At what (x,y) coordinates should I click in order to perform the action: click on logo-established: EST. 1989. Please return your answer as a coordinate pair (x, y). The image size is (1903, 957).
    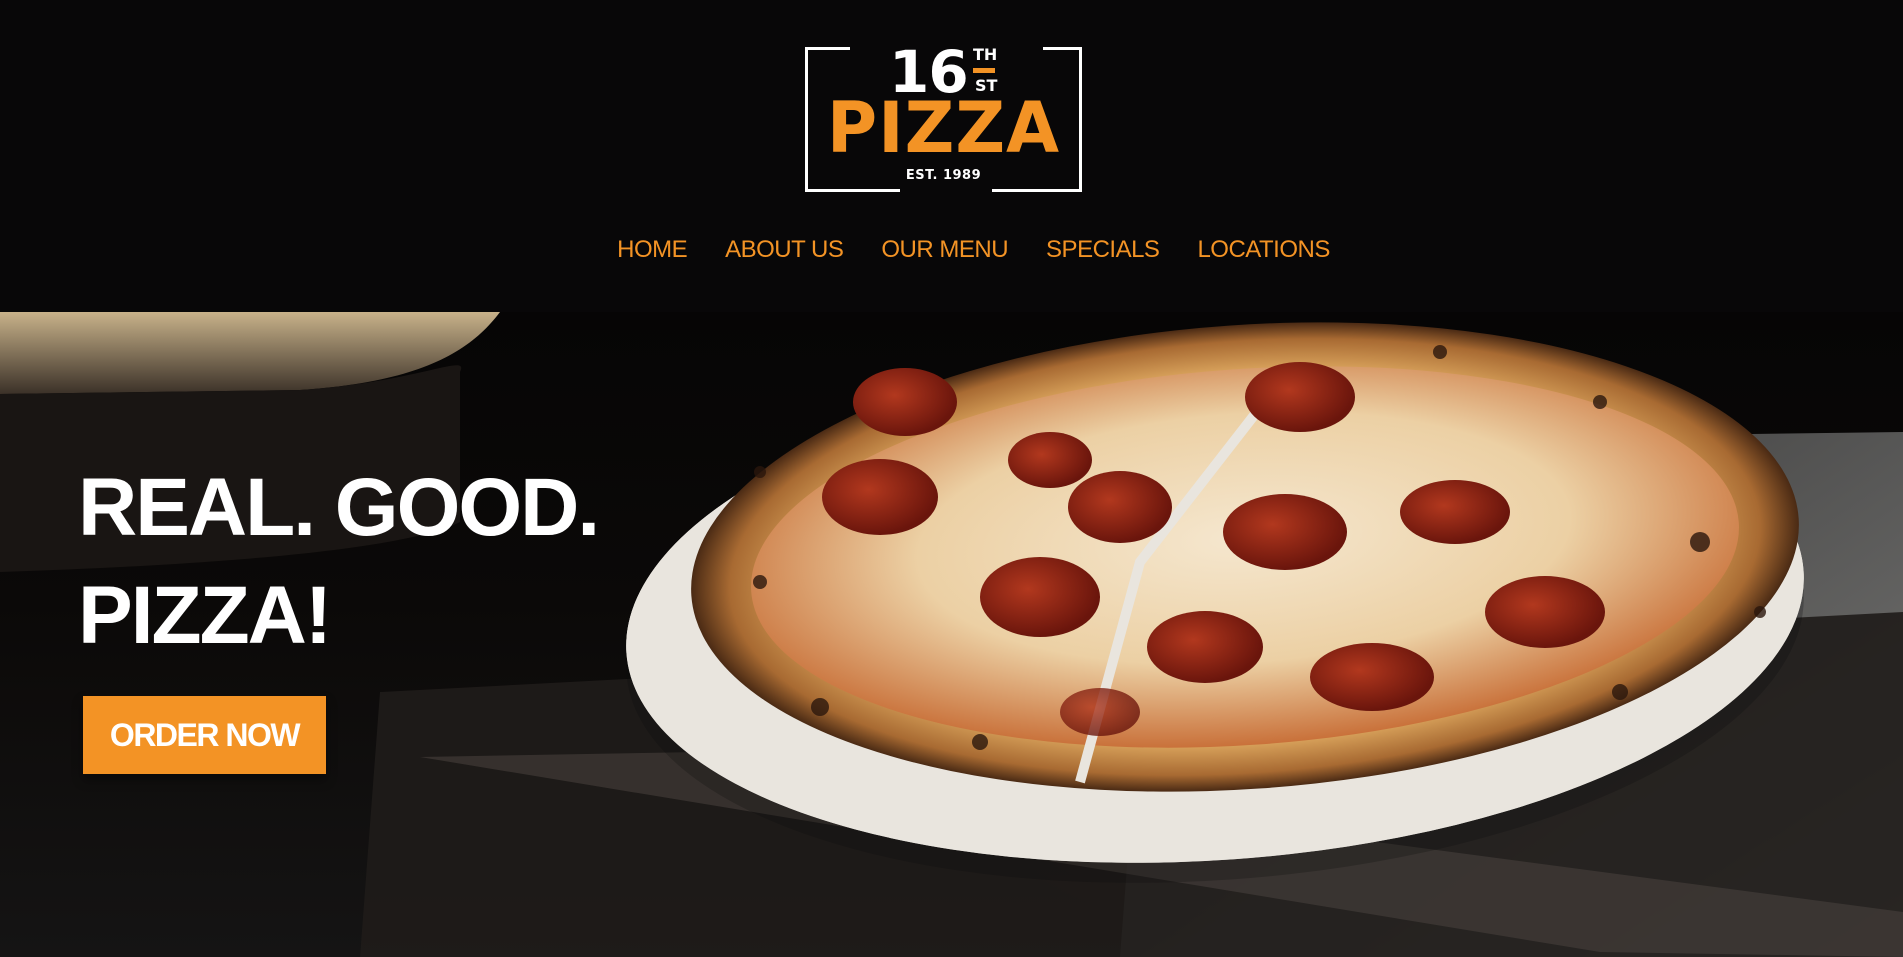
    Looking at the image, I should click on (943, 175).